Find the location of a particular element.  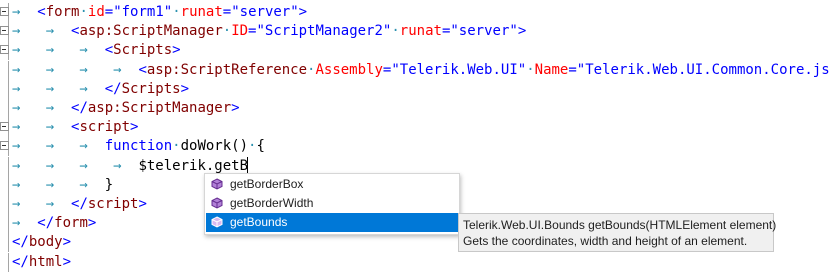

code-text: → → → function·doWork()·{ is located at coordinates (138, 146).